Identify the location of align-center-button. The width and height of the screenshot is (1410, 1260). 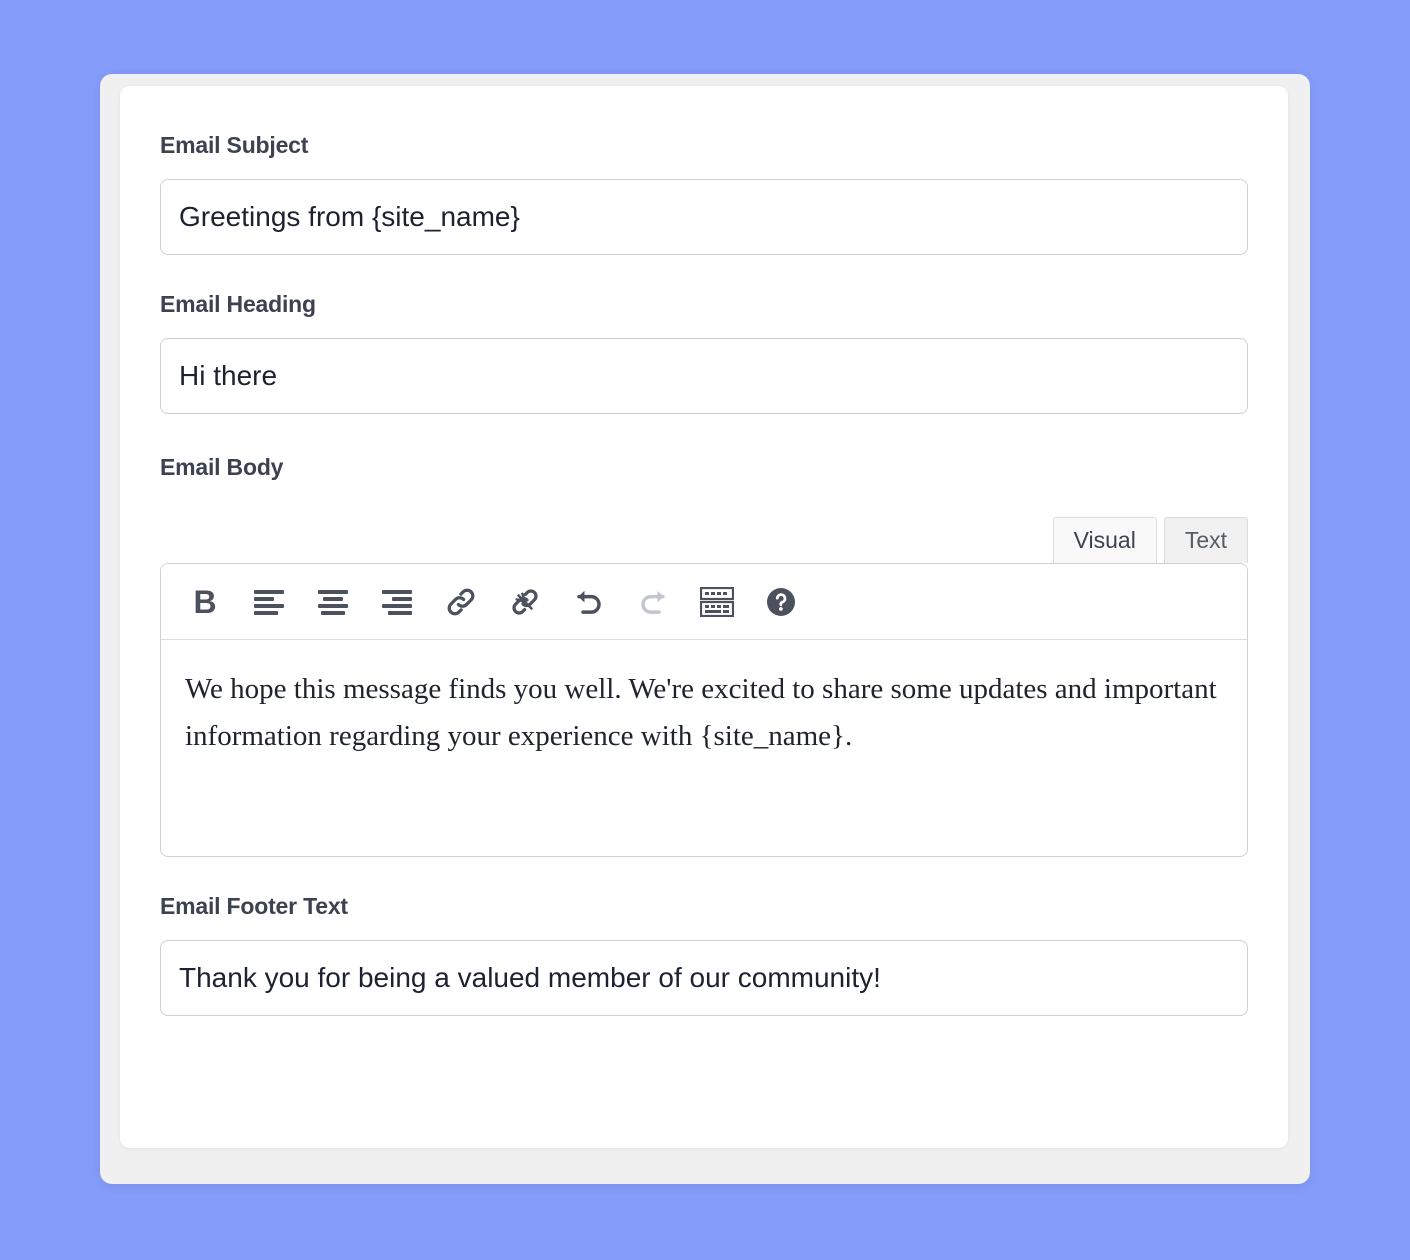
(333, 602).